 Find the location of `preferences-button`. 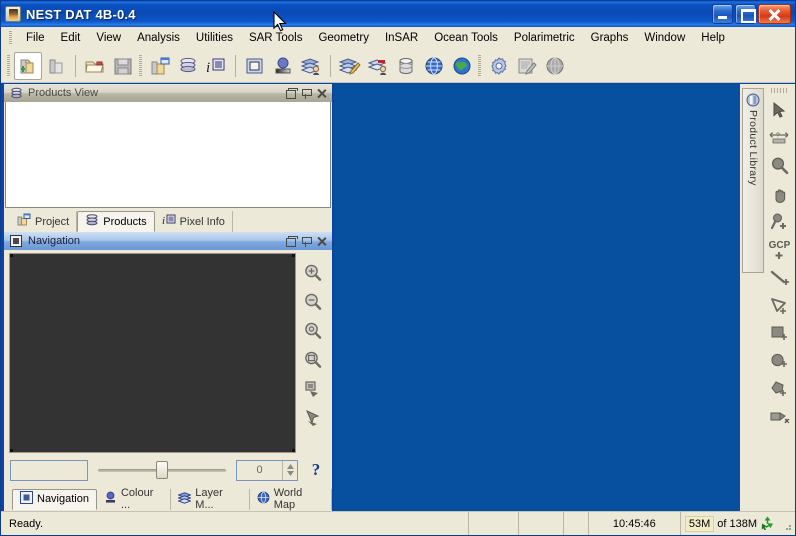

preferences-button is located at coordinates (499, 66).